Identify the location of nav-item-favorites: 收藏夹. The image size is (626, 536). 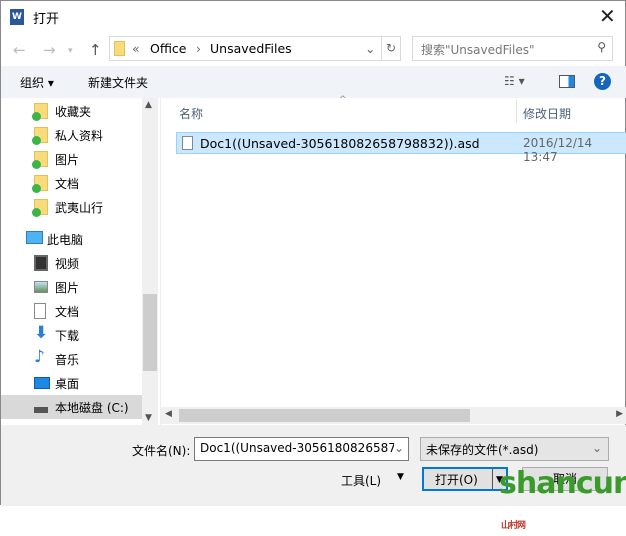
(71, 111).